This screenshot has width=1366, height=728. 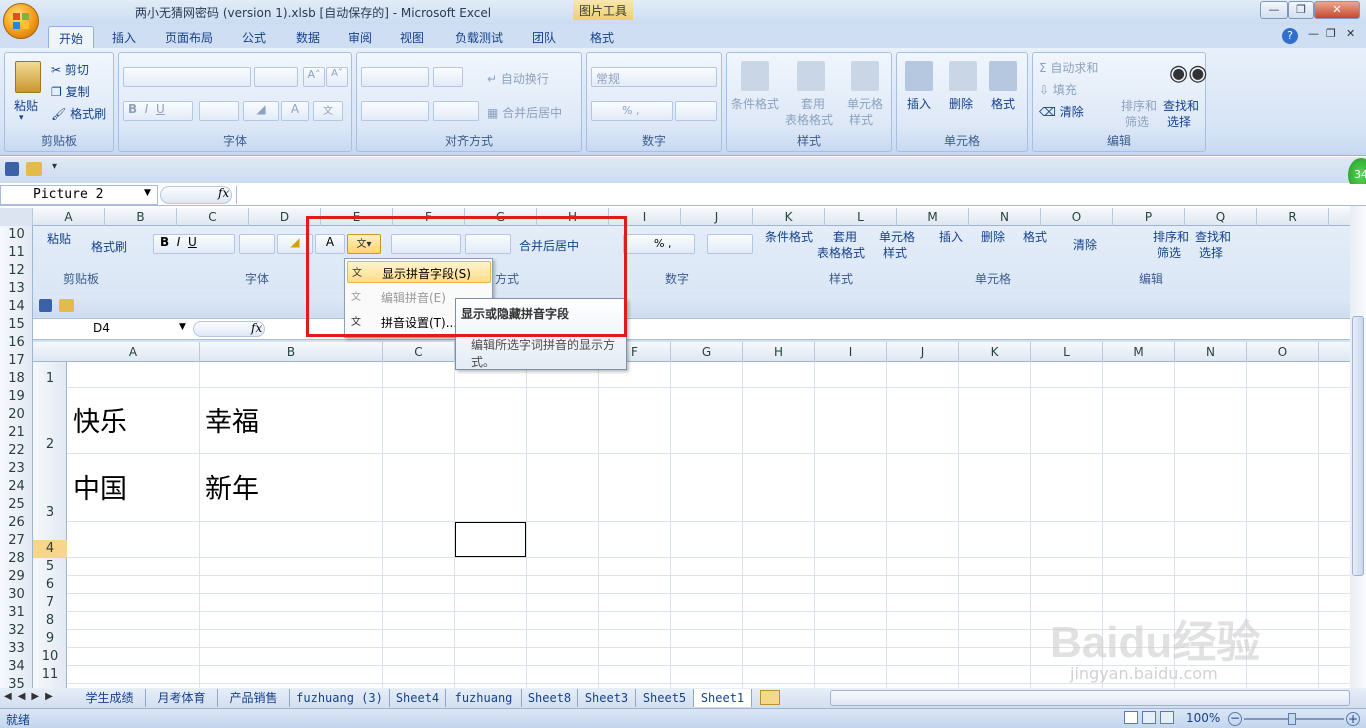 I want to click on indent-buttons, so click(x=456, y=111).